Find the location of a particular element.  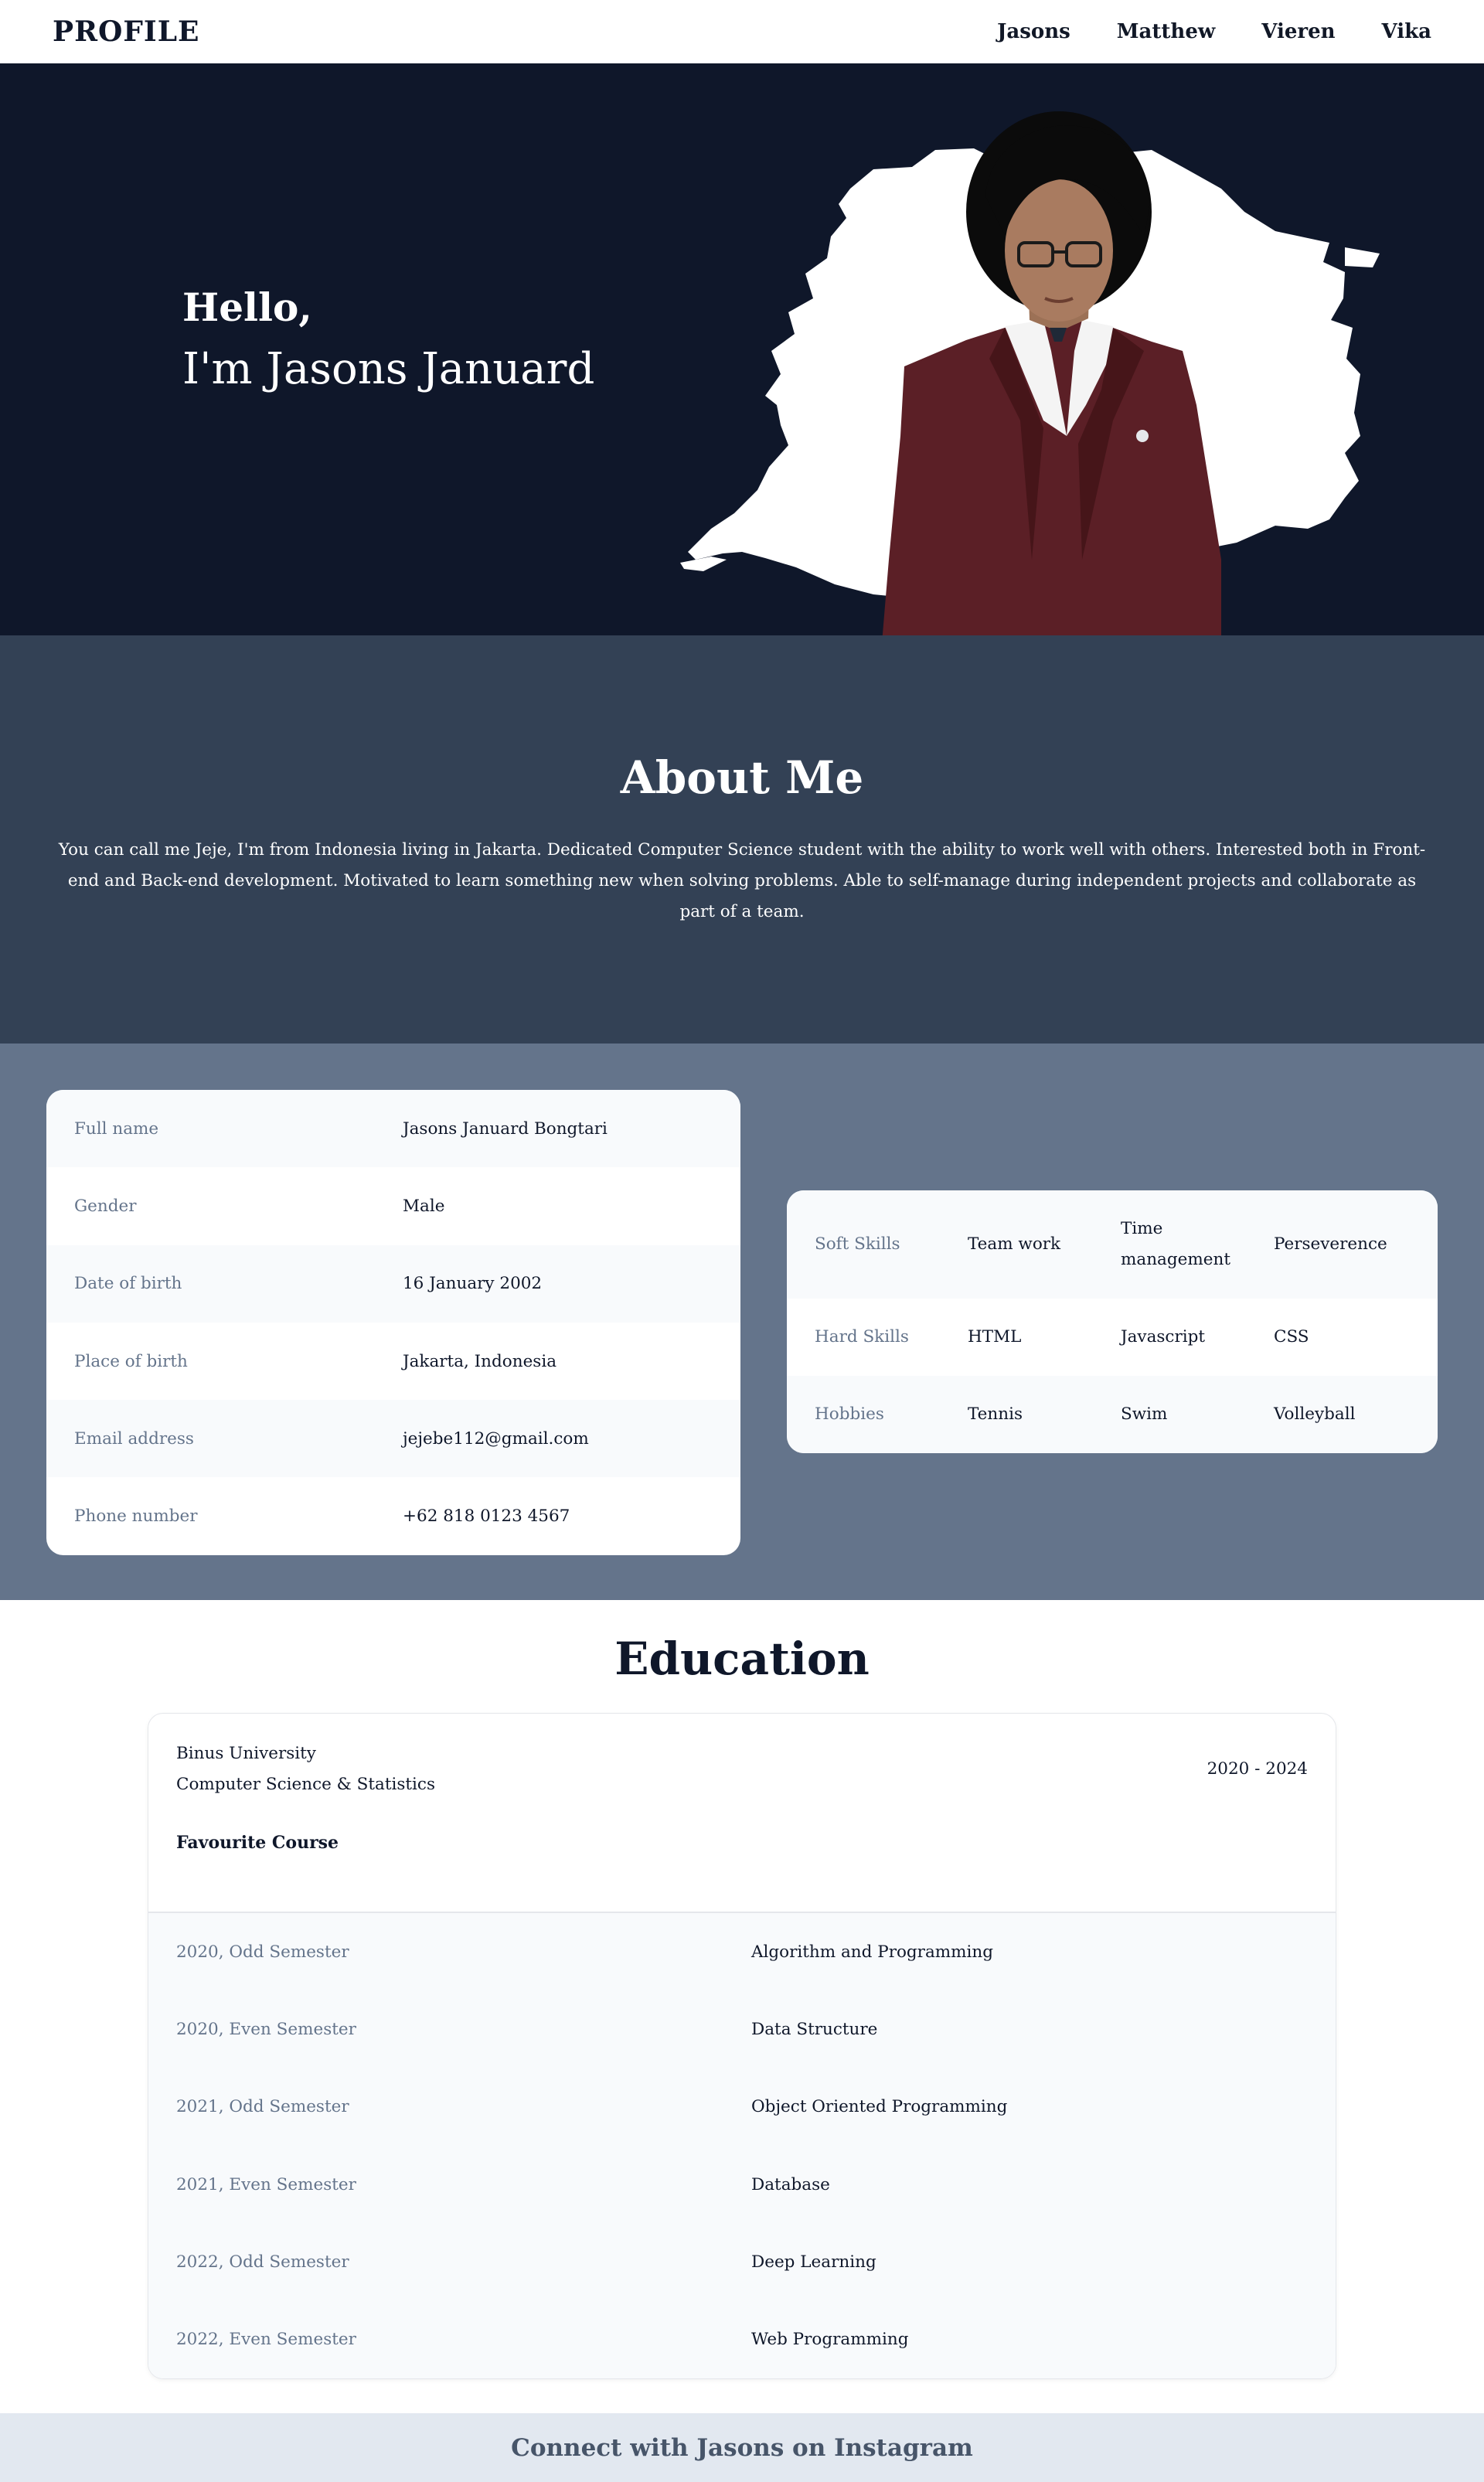

info-row-place-of-birth: Place of birth Jakarta, Indonesia is located at coordinates (393, 1362).